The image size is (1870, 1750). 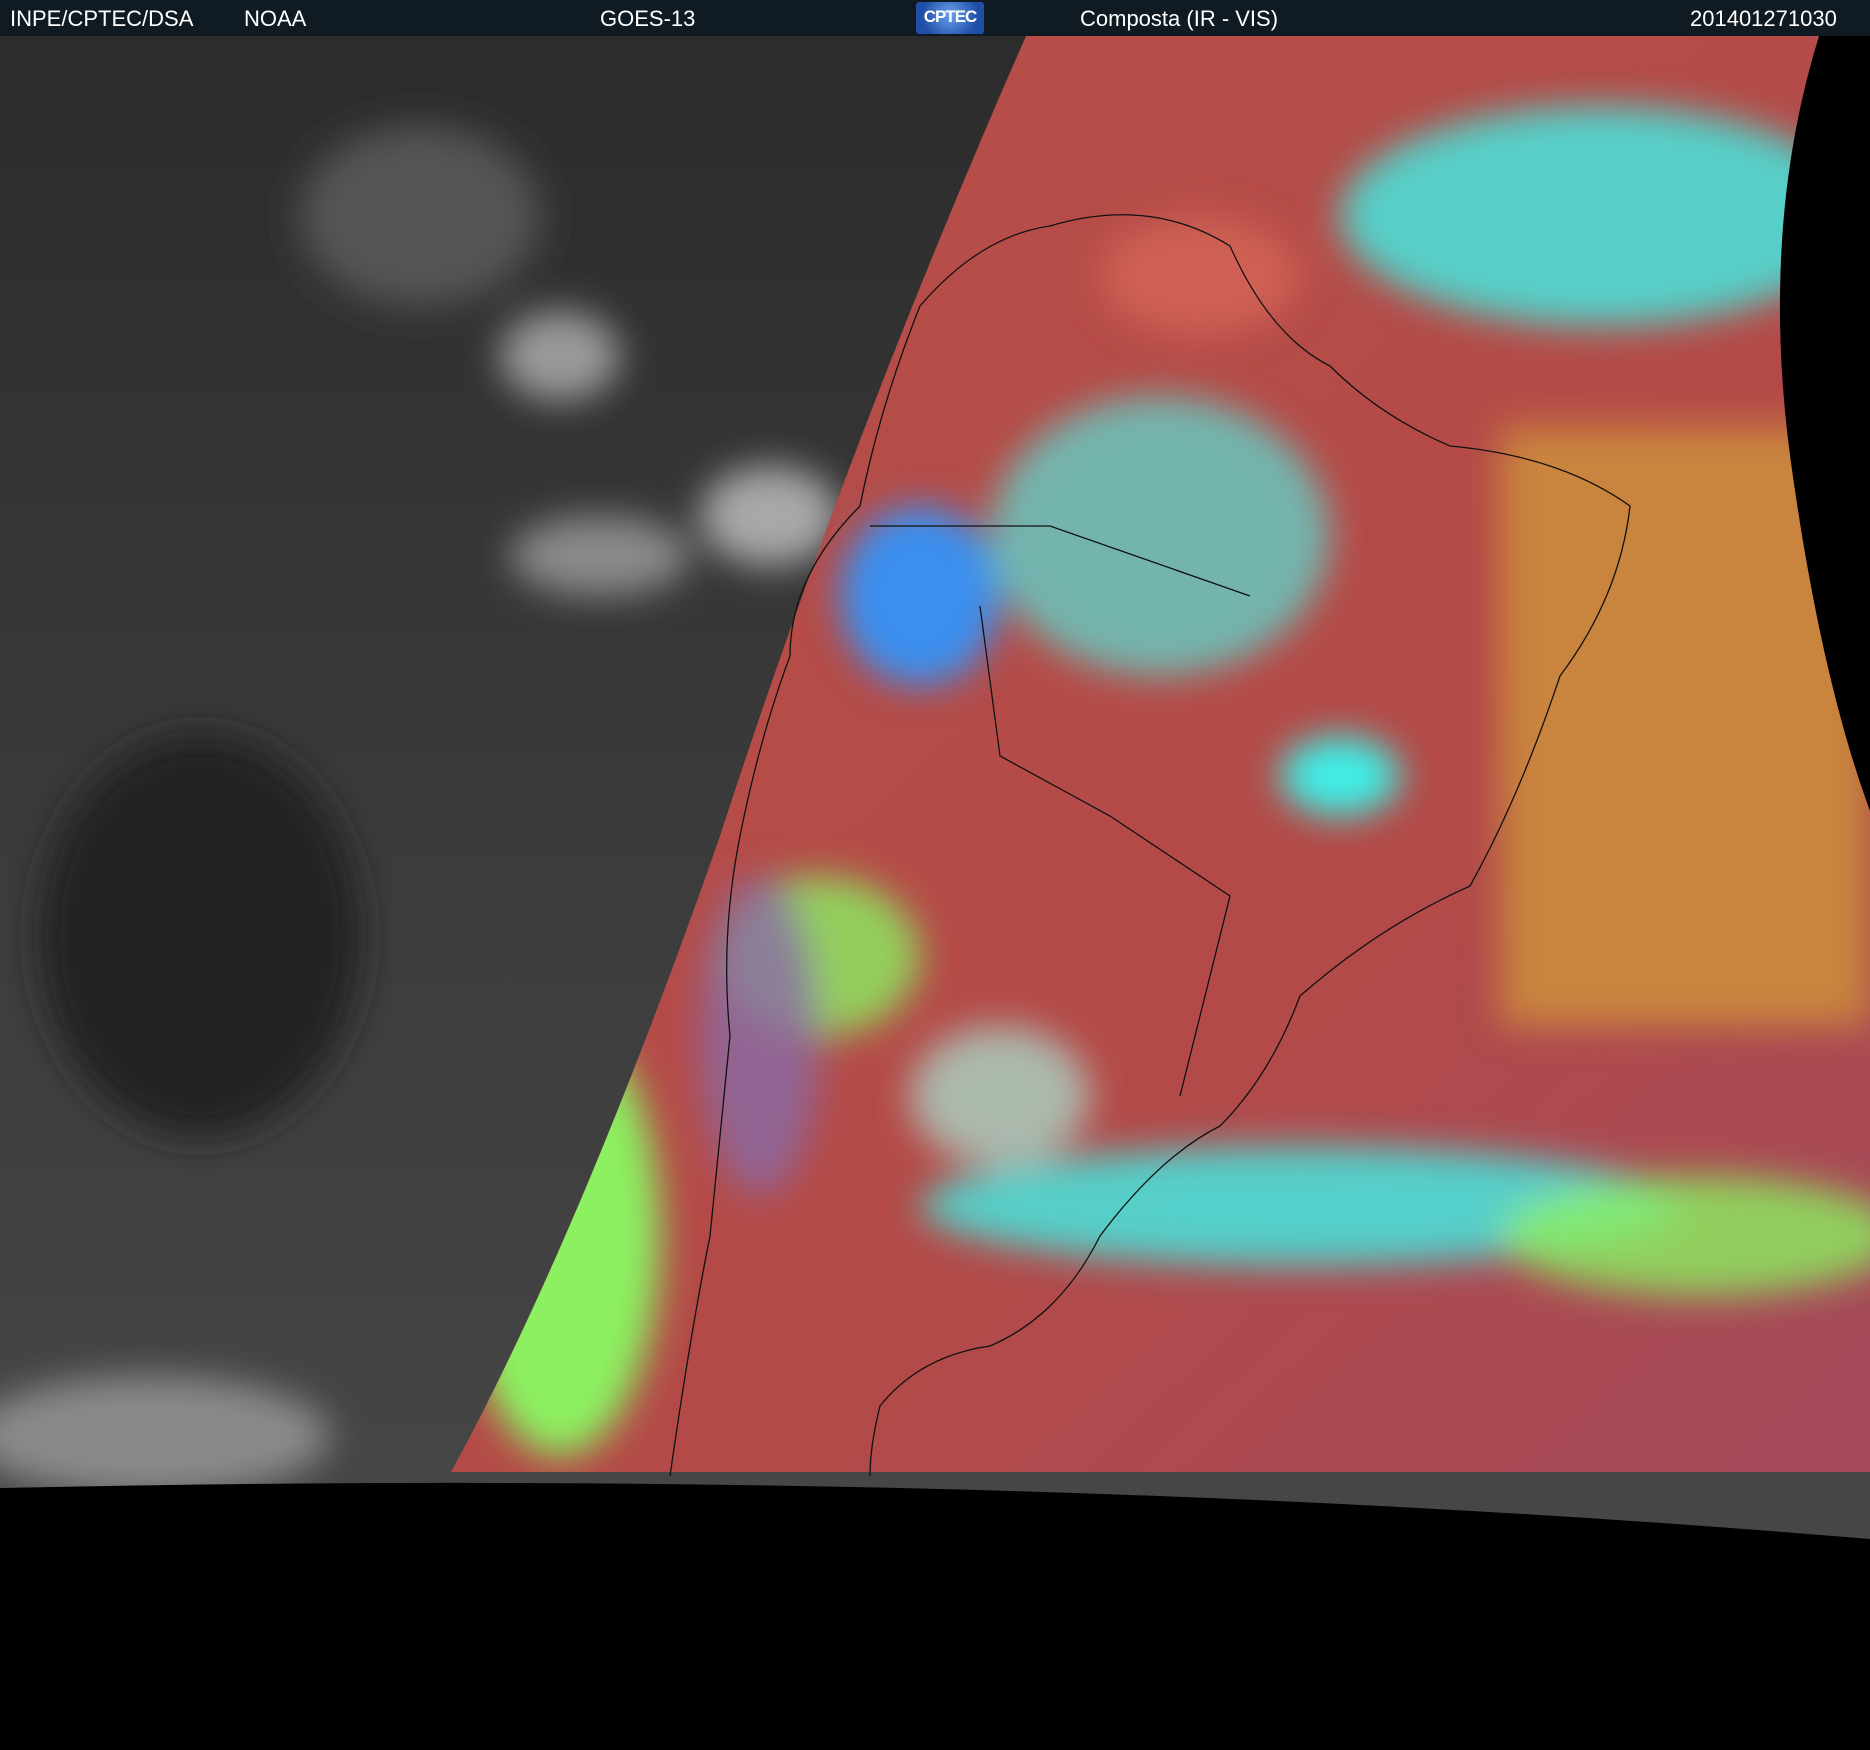 What do you see at coordinates (950, 18) in the screenshot?
I see `cptec-logo: CPTEC` at bounding box center [950, 18].